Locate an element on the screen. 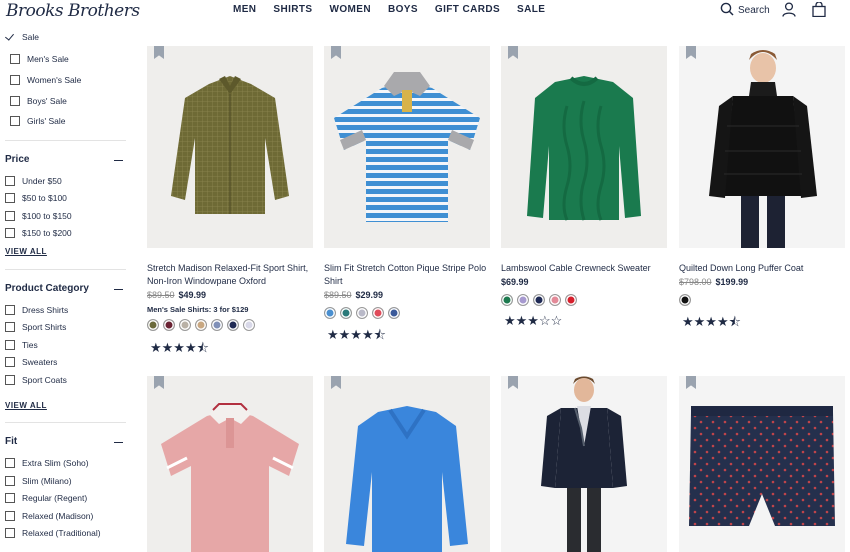 The height and width of the screenshot is (552, 850). filter-dress-shirts: Dress Shirts is located at coordinates (36, 310).